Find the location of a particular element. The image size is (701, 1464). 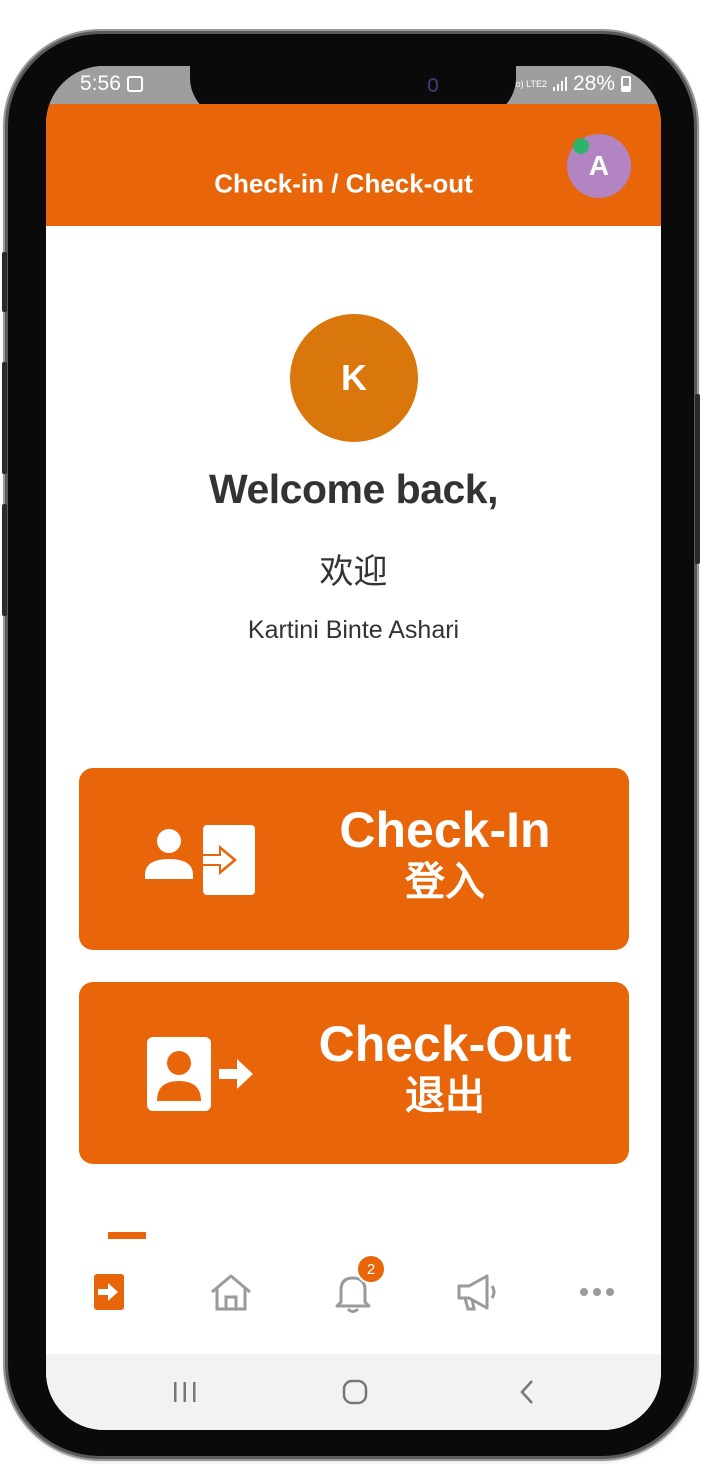

nav-item-home is located at coordinates (231, 1276).